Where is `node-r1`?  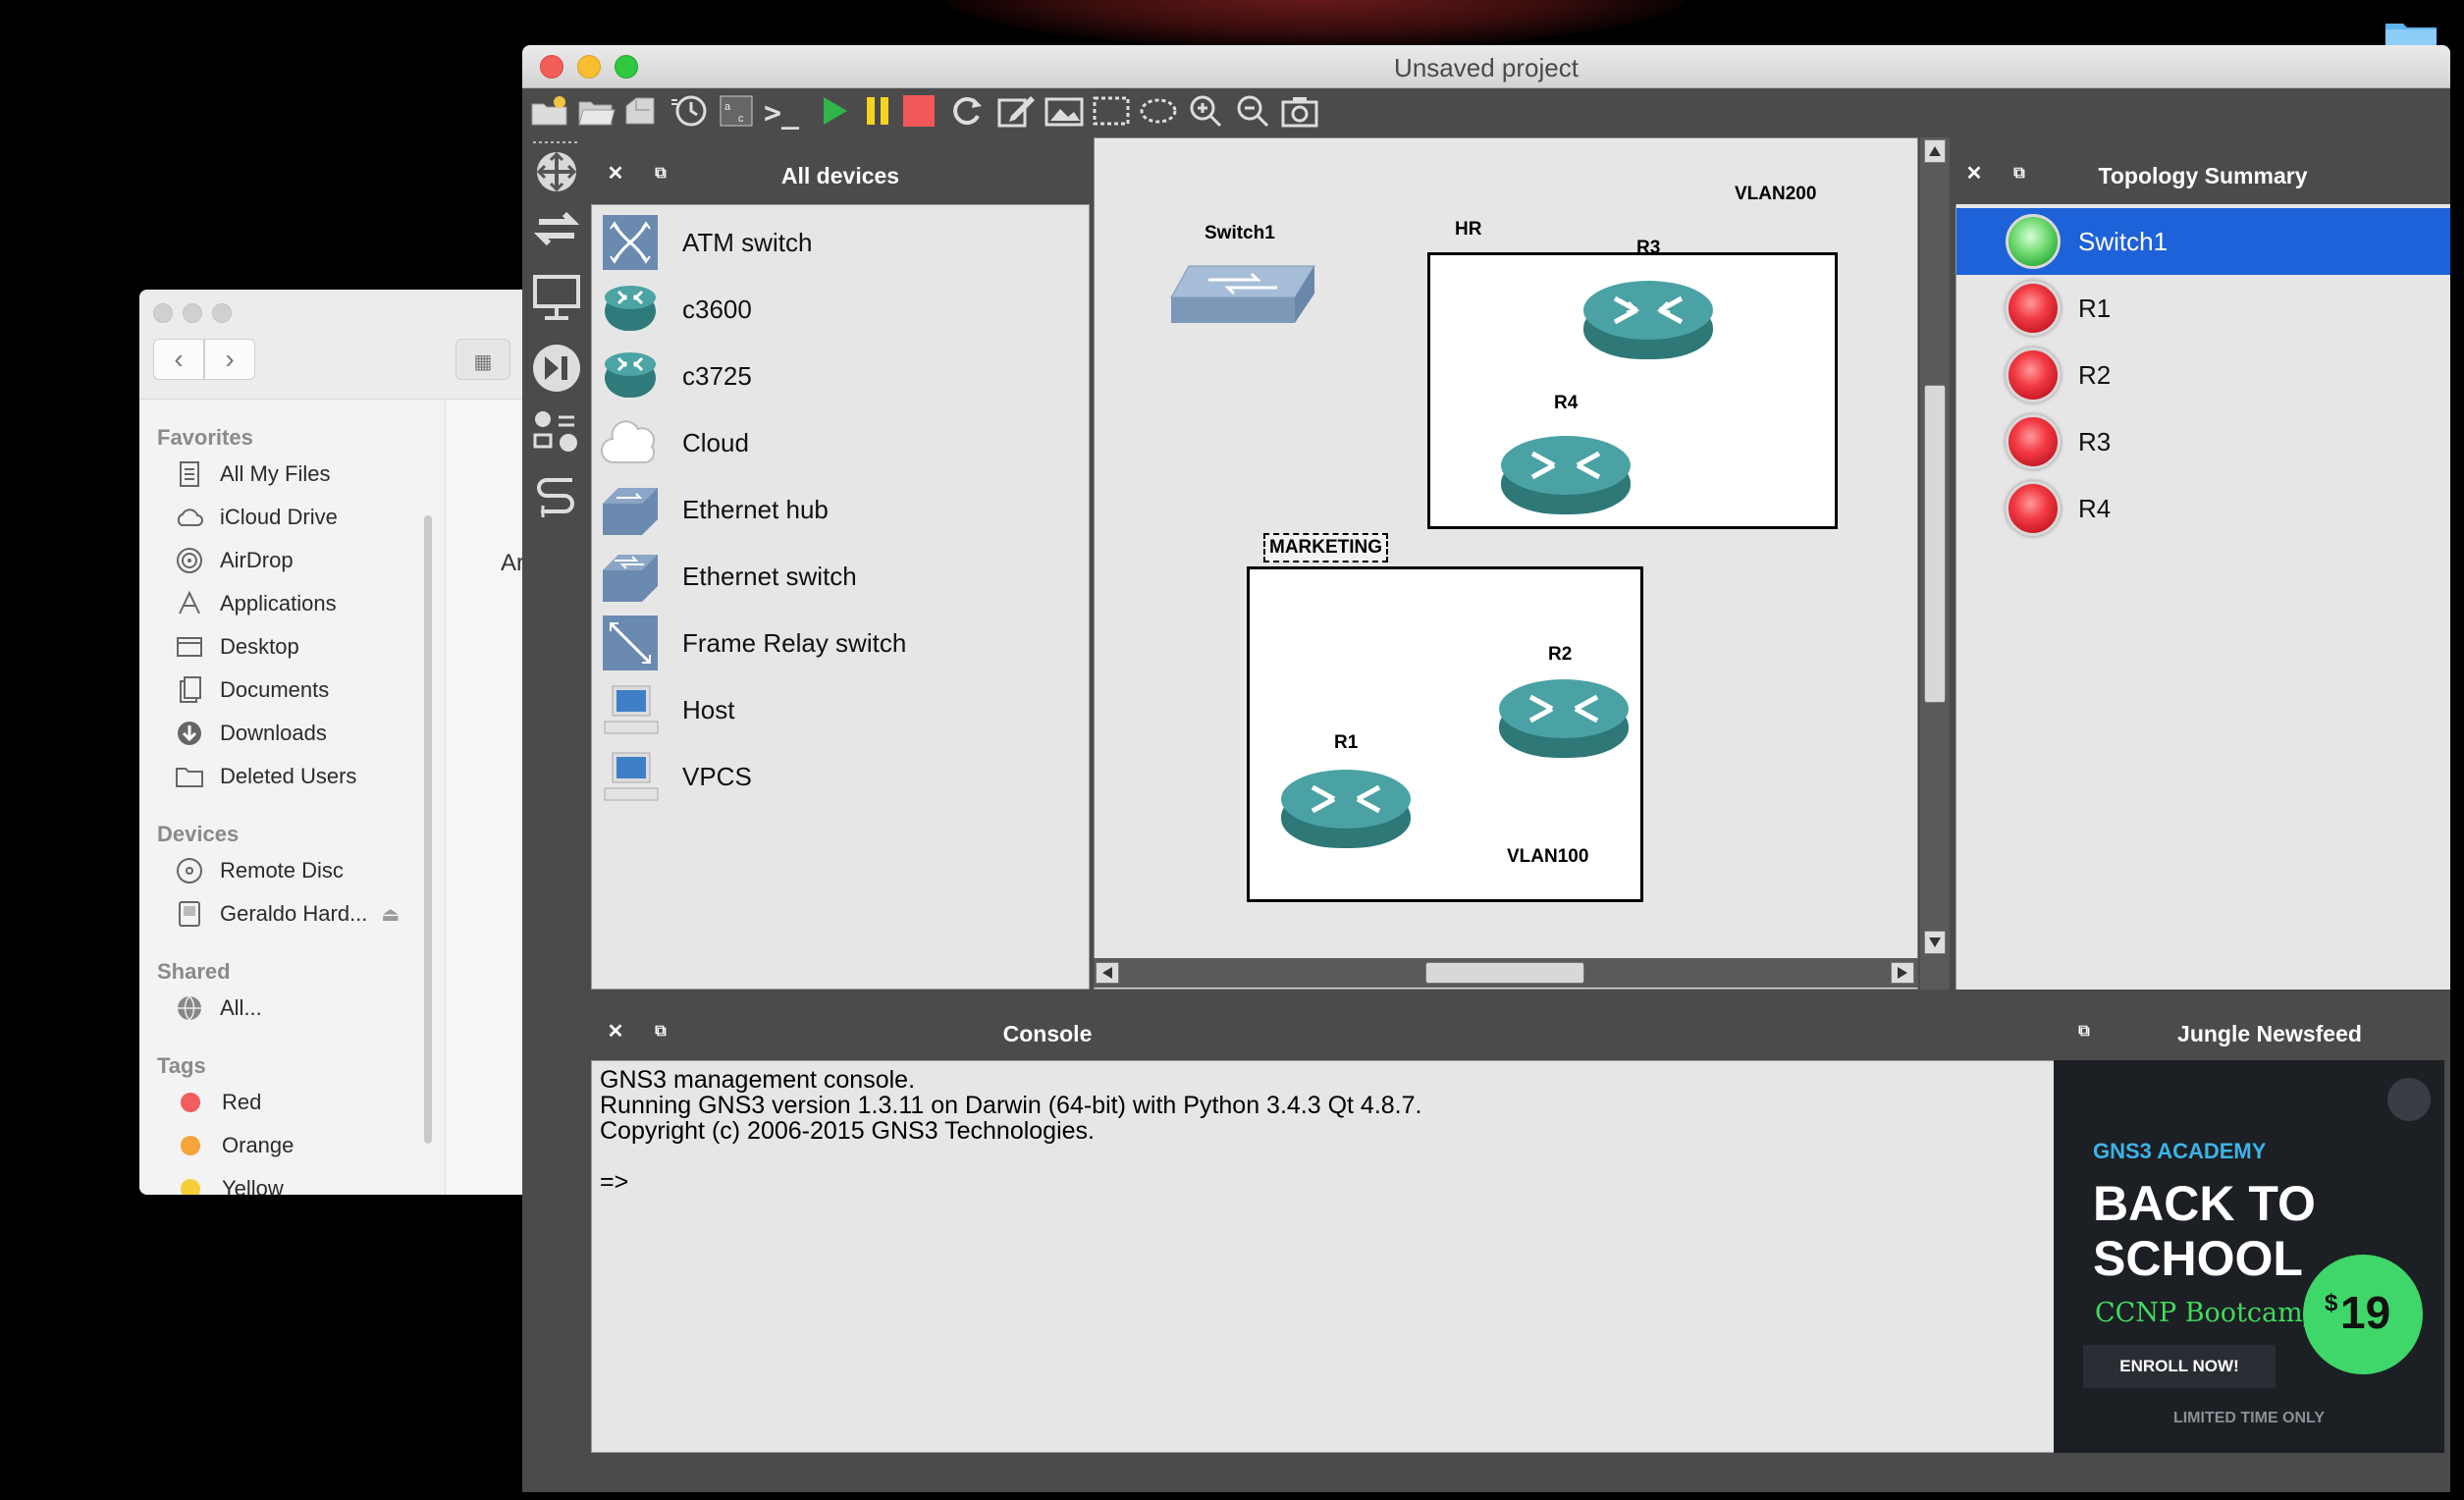 node-r1 is located at coordinates (1346, 815).